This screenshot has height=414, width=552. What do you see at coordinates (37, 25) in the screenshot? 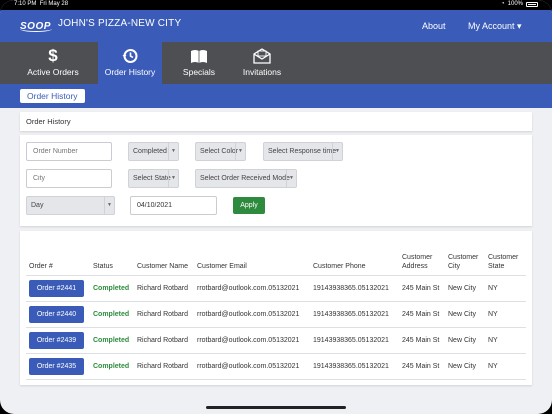
I see `soop-logo: SOOP` at bounding box center [37, 25].